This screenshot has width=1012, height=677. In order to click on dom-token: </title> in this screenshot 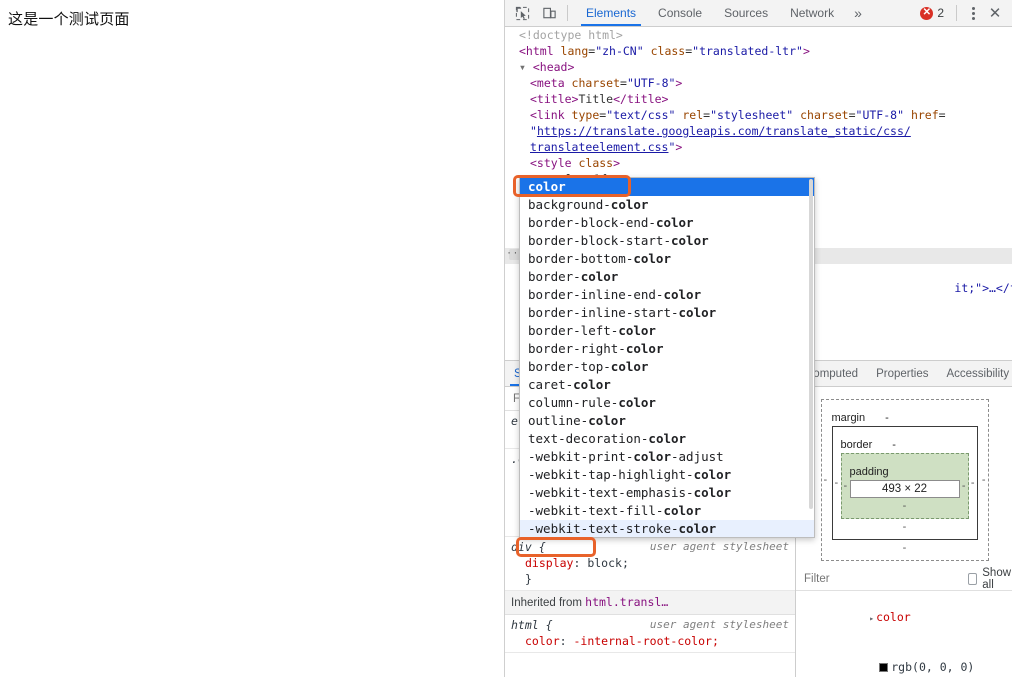, I will do `click(641, 99)`.